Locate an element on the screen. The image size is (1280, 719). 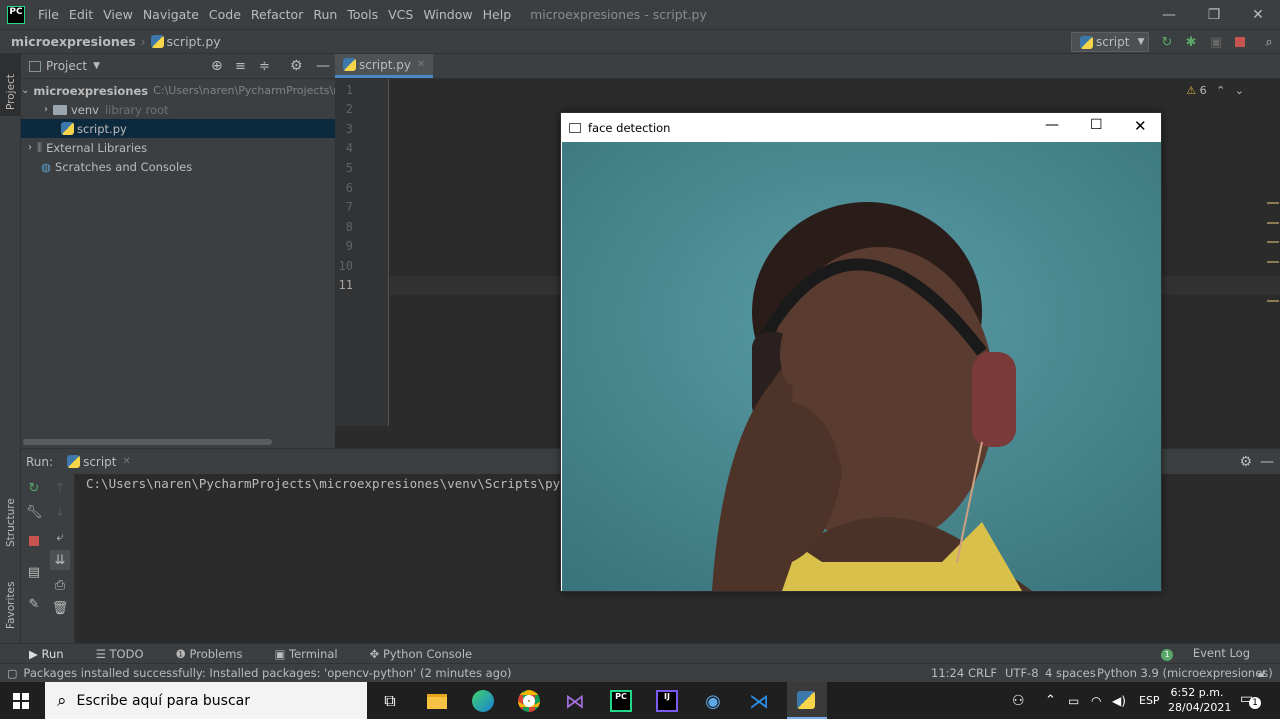
debug-icon: ✱ is located at coordinates (1191, 42).